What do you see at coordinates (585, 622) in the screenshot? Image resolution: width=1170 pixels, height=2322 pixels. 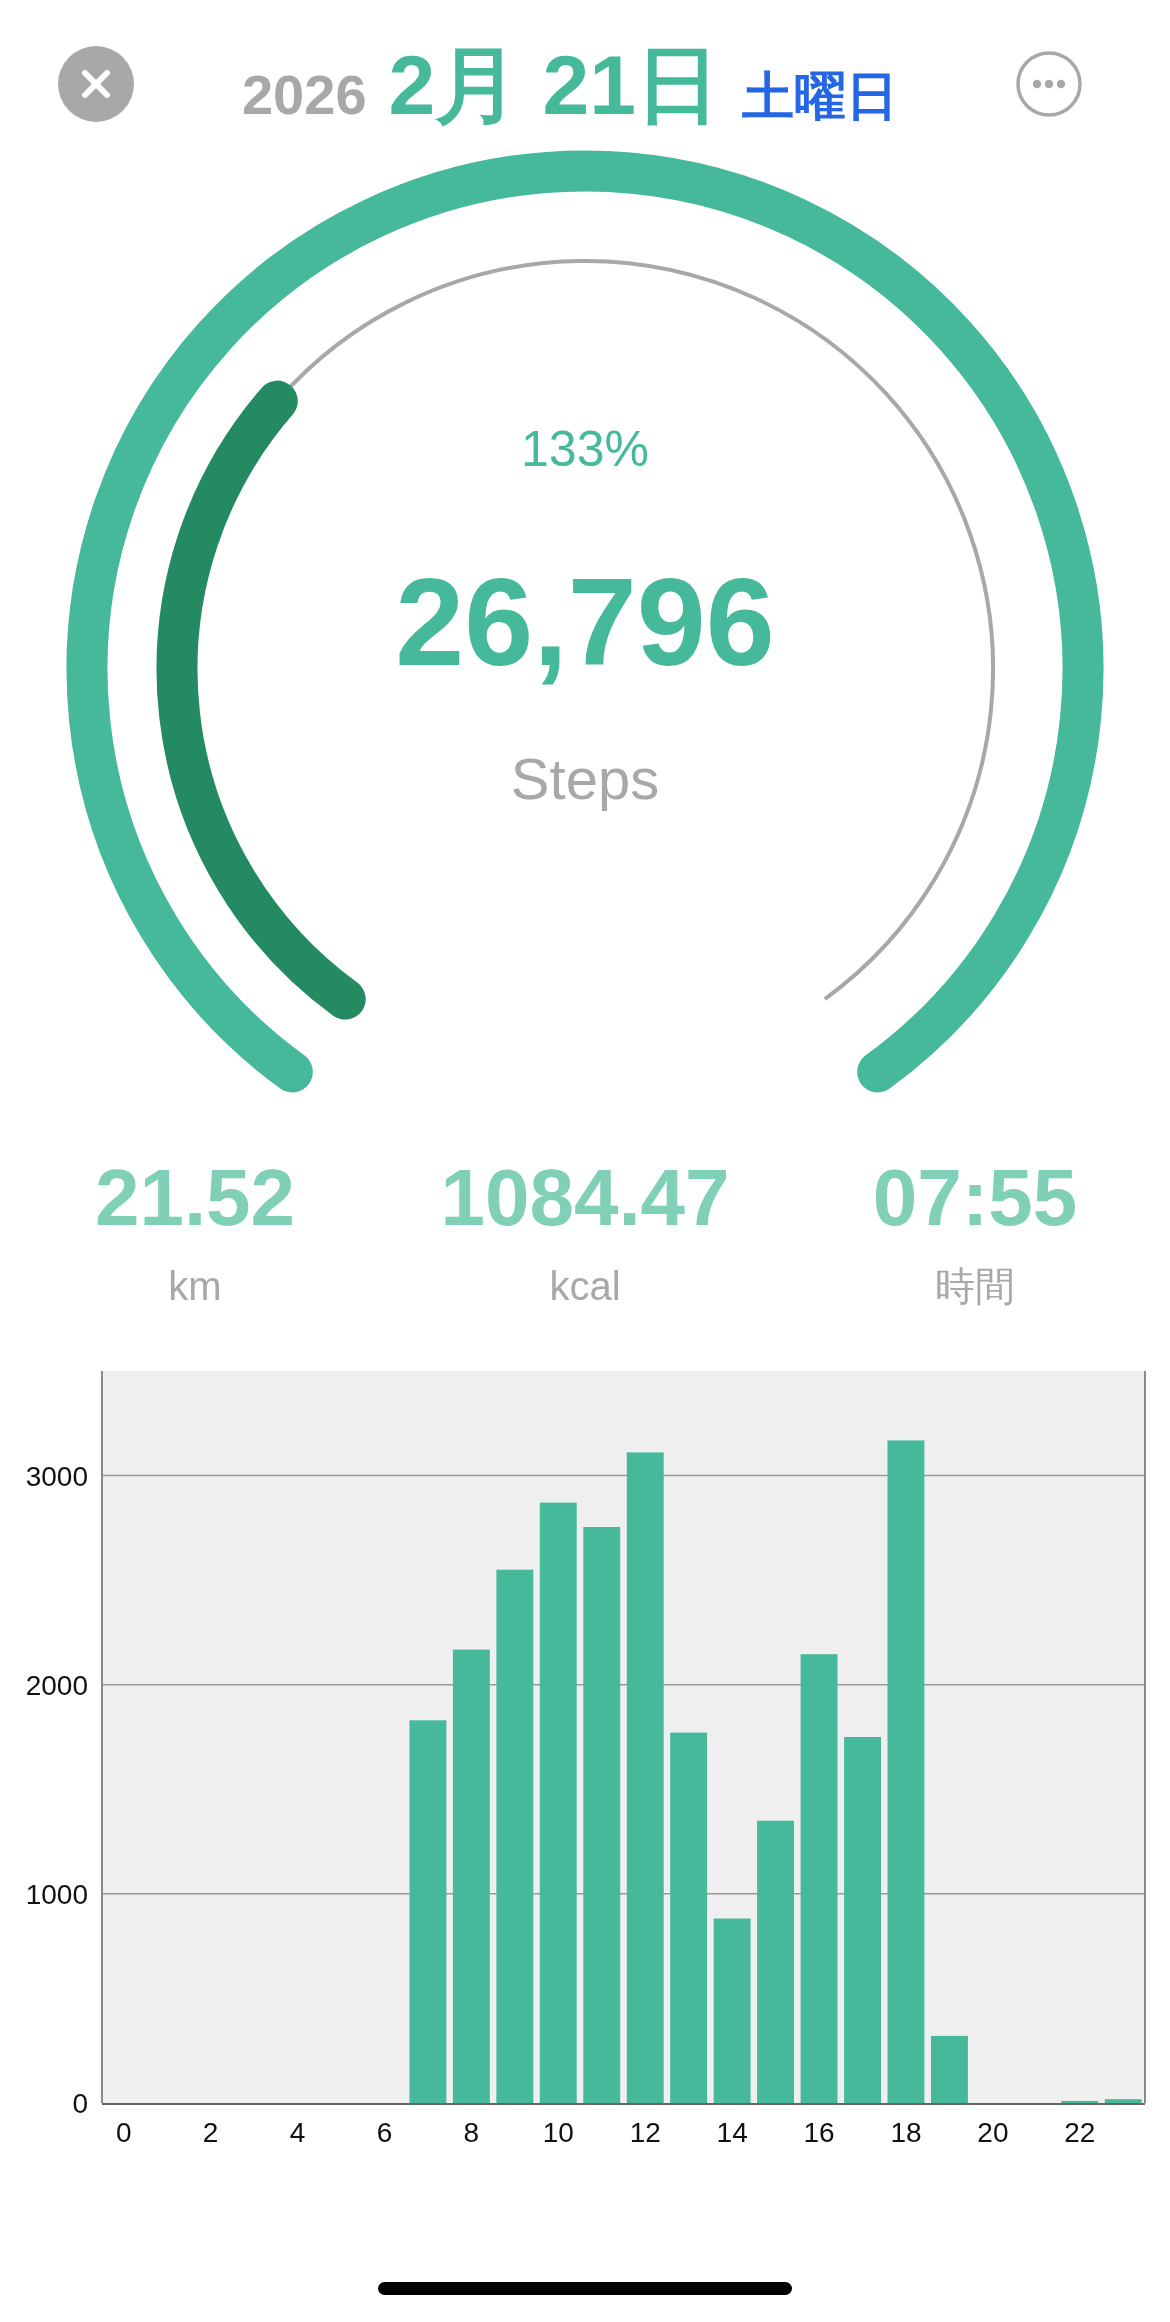 I see `step-count: 26,796` at bounding box center [585, 622].